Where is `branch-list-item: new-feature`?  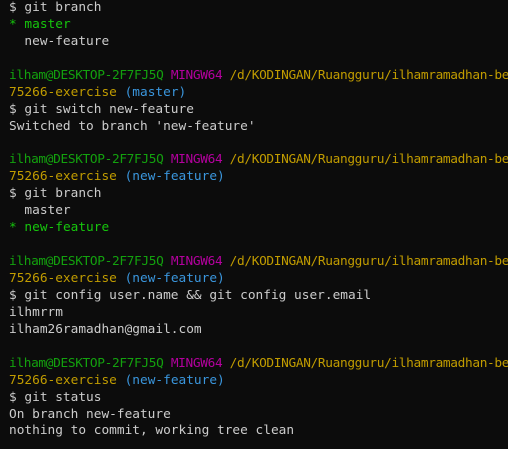
branch-list-item: new-feature is located at coordinates (59, 41).